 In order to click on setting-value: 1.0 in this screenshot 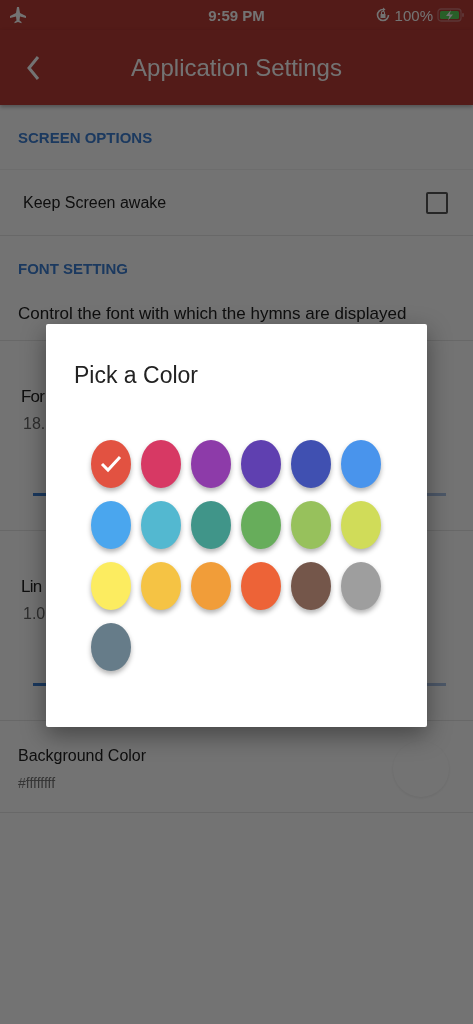, I will do `click(35, 614)`.